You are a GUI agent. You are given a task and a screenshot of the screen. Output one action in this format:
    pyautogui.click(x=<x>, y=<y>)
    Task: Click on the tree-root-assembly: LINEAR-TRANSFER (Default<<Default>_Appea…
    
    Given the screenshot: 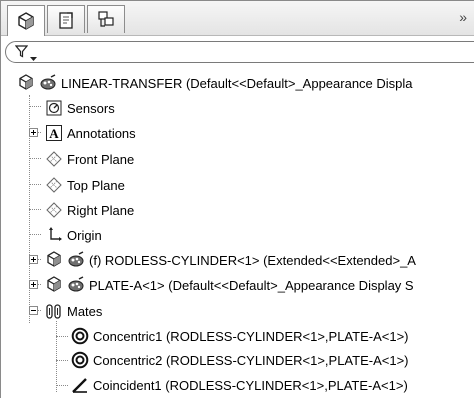 What is the action you would take?
    pyautogui.click(x=215, y=83)
    